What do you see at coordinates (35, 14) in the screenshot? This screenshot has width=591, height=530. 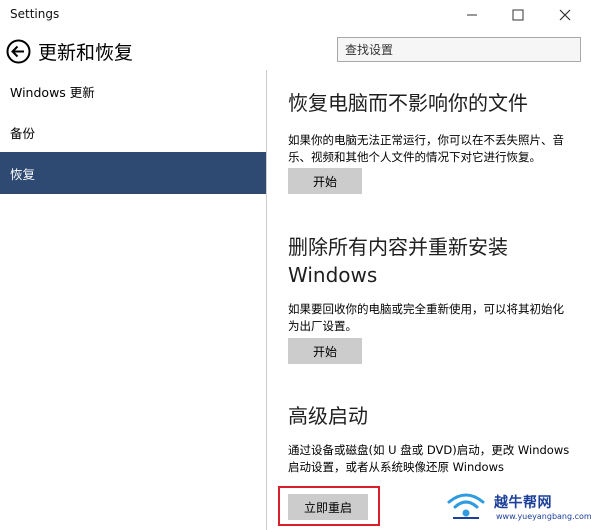 I see `window-title: Settings` at bounding box center [35, 14].